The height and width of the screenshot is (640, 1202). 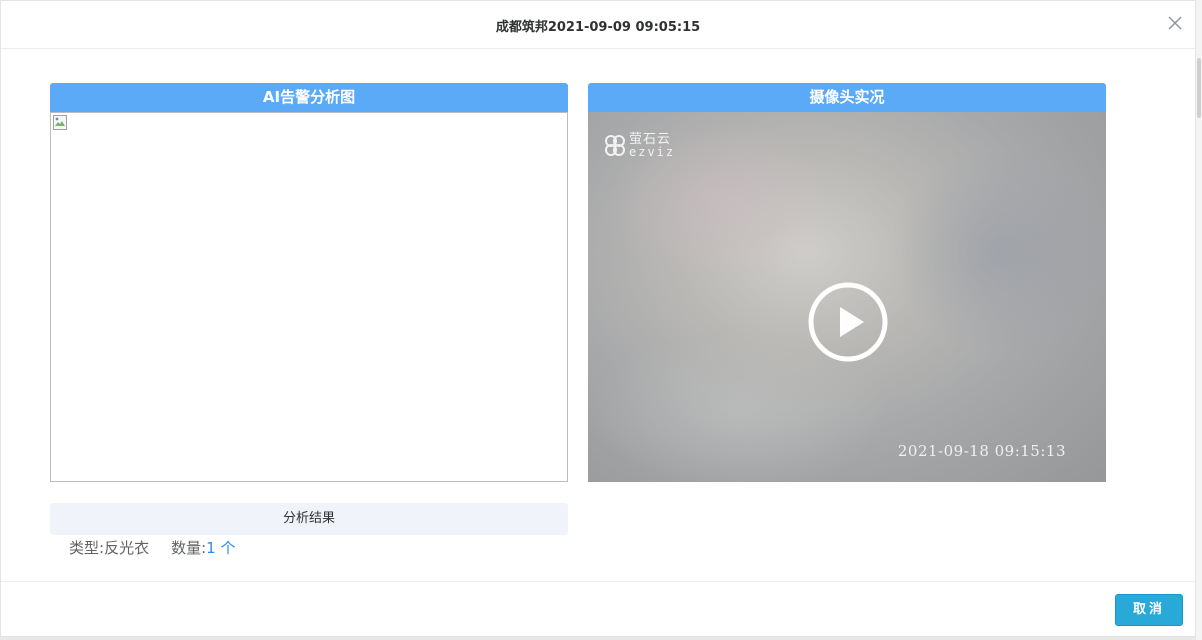 What do you see at coordinates (615, 145) in the screenshot?
I see `ezviz-logo-mark` at bounding box center [615, 145].